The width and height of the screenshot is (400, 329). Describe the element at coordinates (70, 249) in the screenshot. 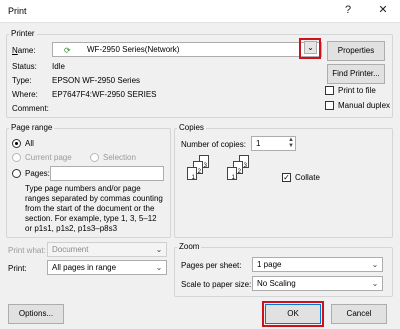

I see `print-what-value: Document` at that location.